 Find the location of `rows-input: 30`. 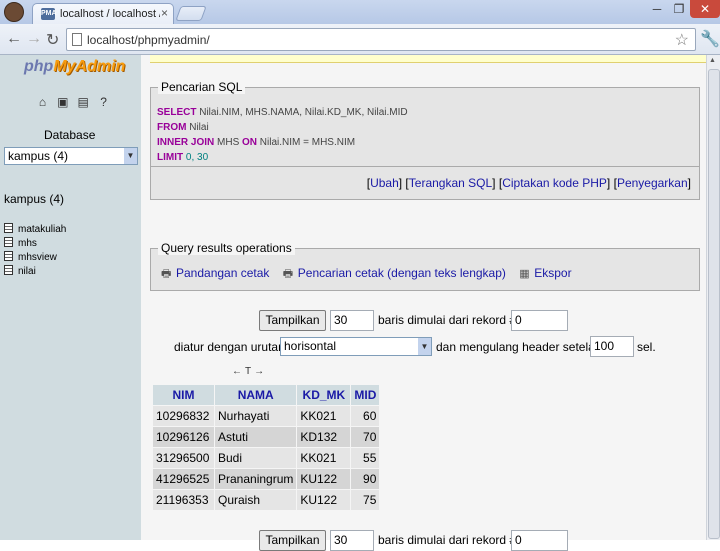

rows-input: 30 is located at coordinates (352, 320).